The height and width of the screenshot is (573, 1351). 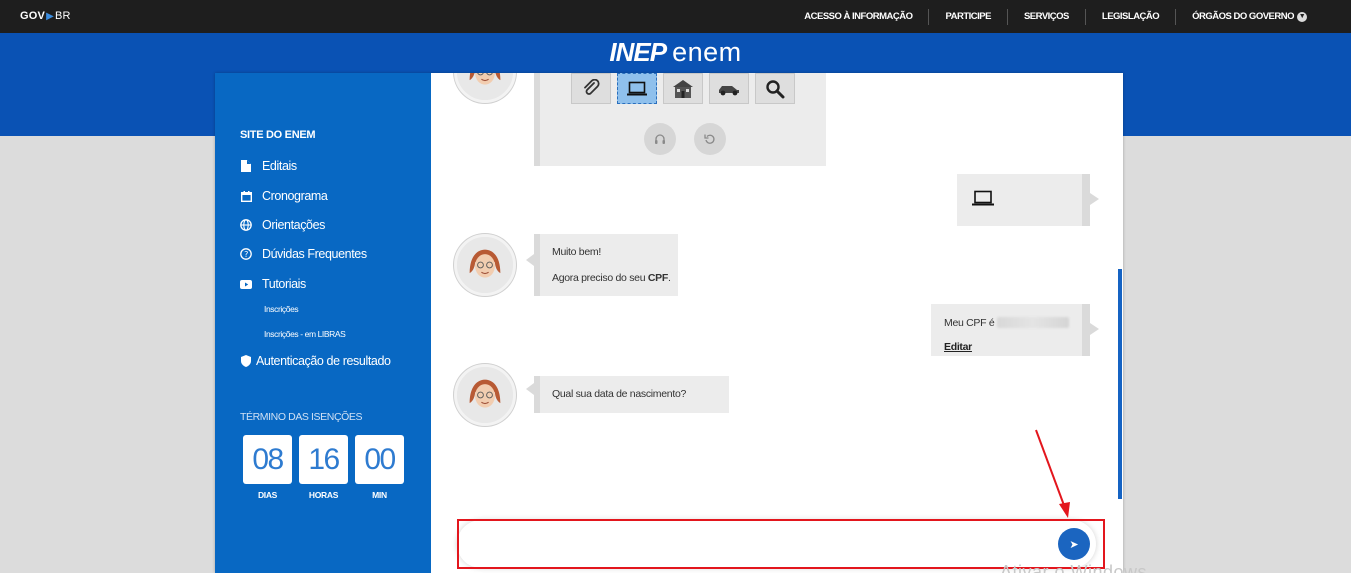 What do you see at coordinates (278, 135) in the screenshot?
I see `sidebar-title: SITE DO ENEM` at bounding box center [278, 135].